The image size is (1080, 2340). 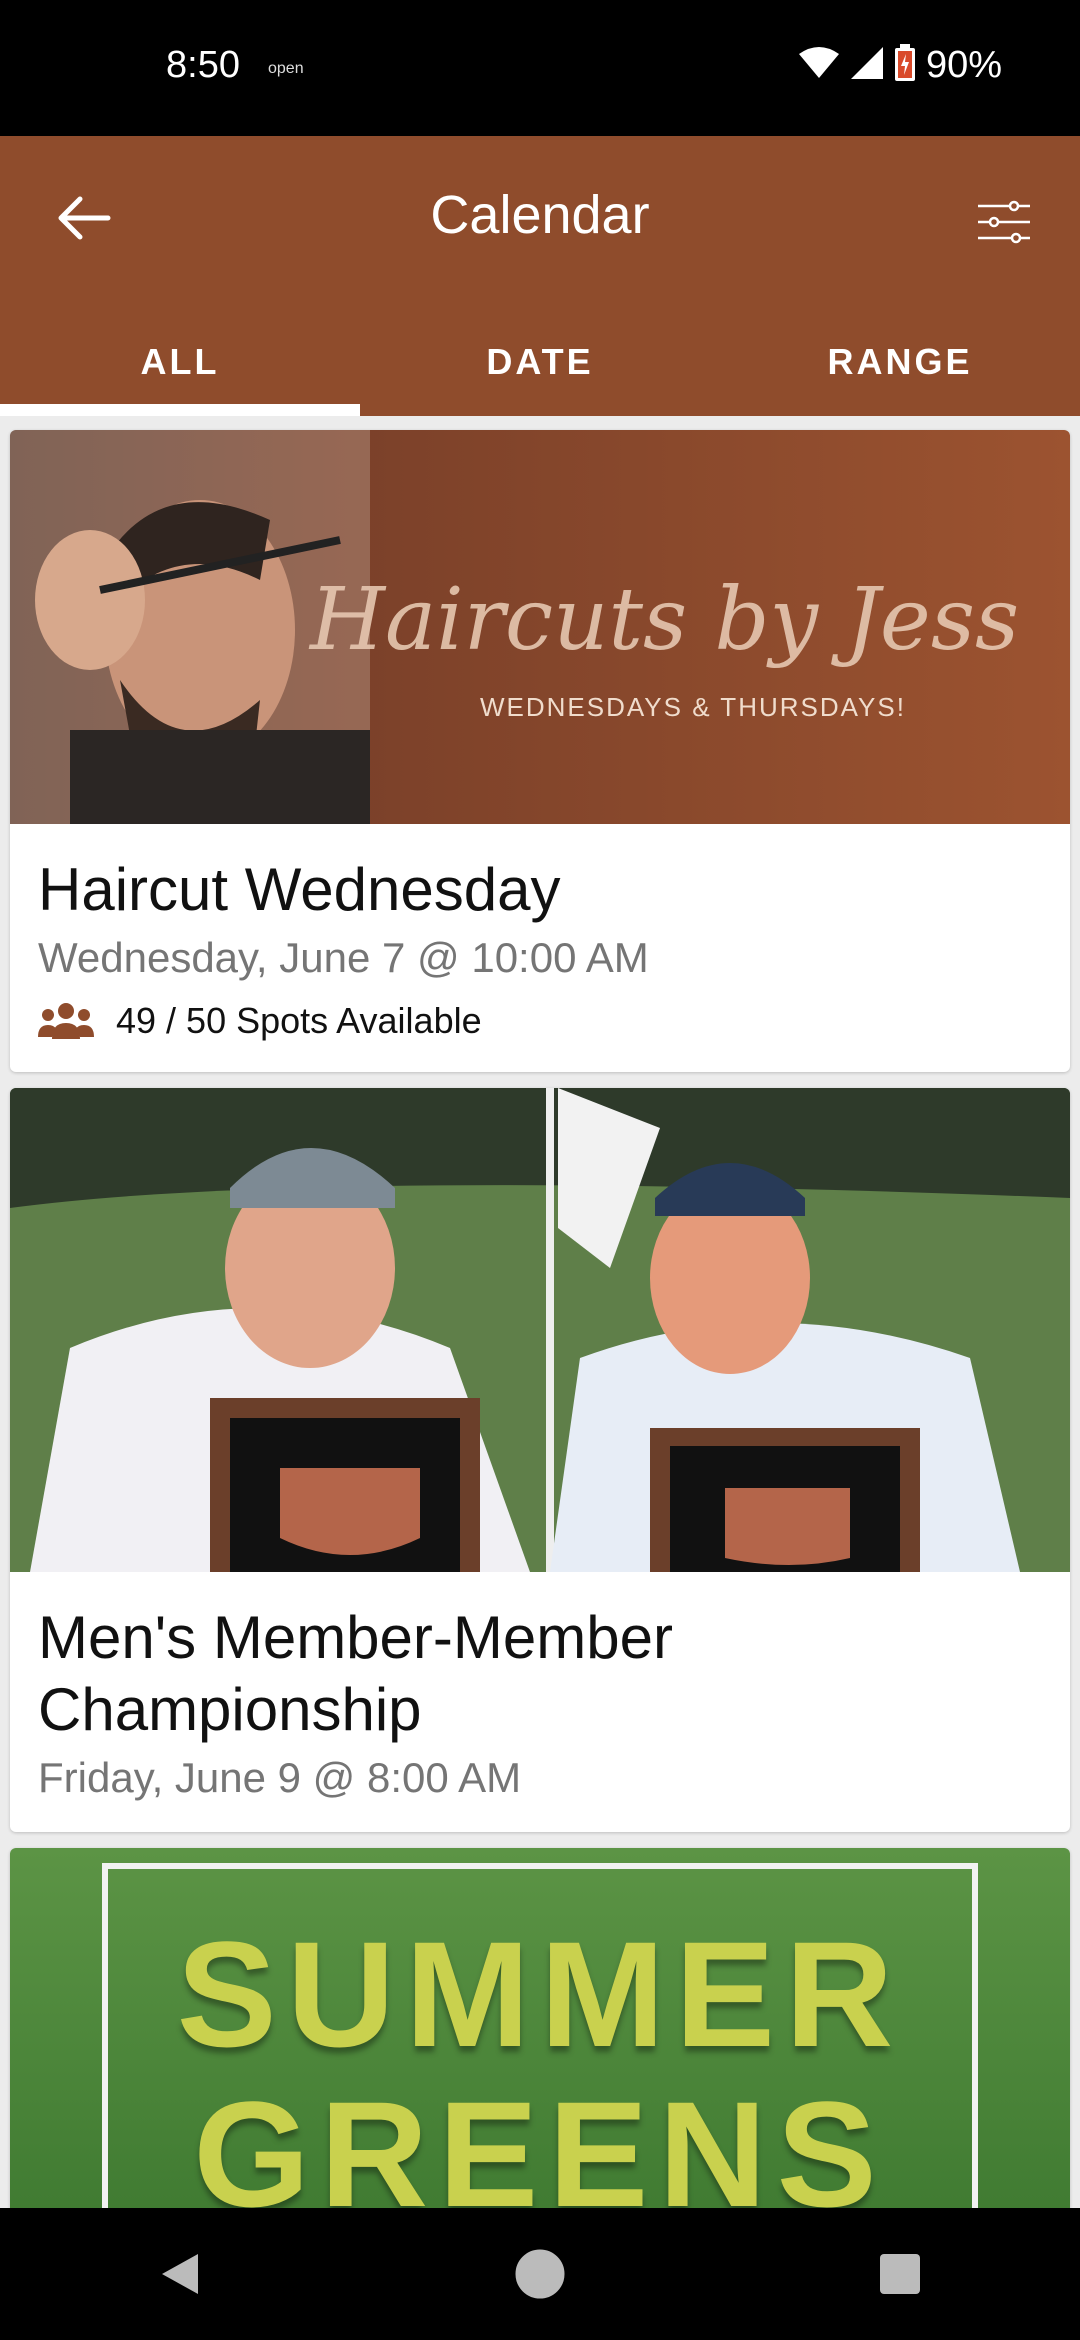 What do you see at coordinates (540, 68) in the screenshot?
I see `status-bar: 8:50 open 90%` at bounding box center [540, 68].